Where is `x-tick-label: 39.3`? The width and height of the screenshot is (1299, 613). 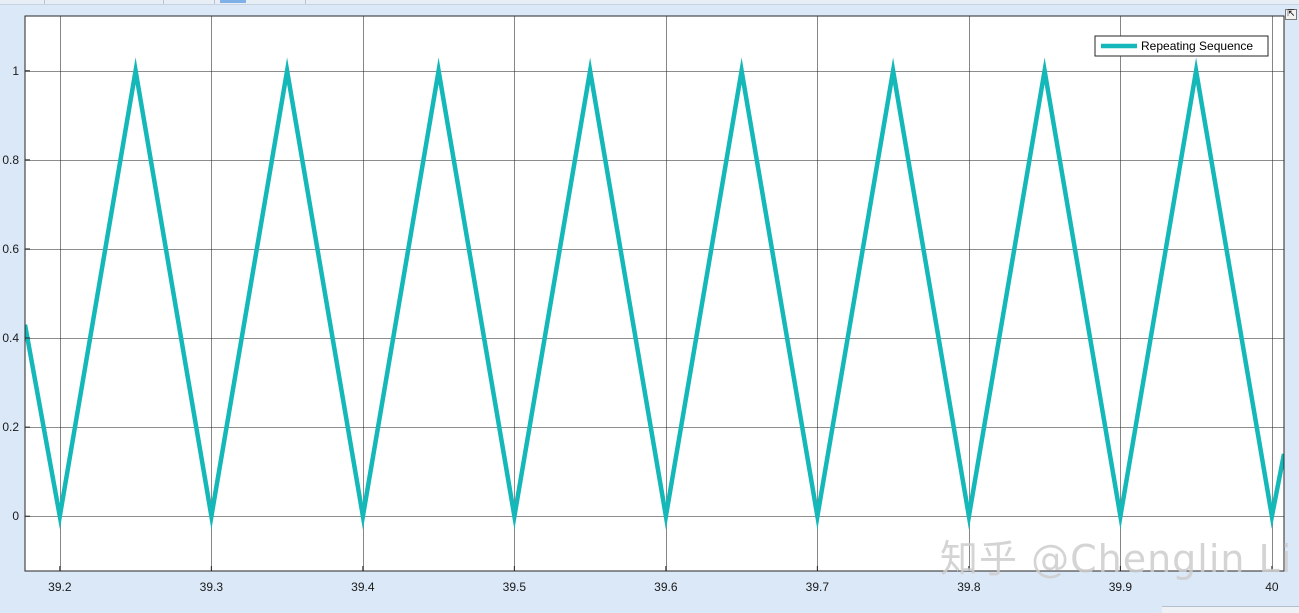 x-tick-label: 39.3 is located at coordinates (212, 587).